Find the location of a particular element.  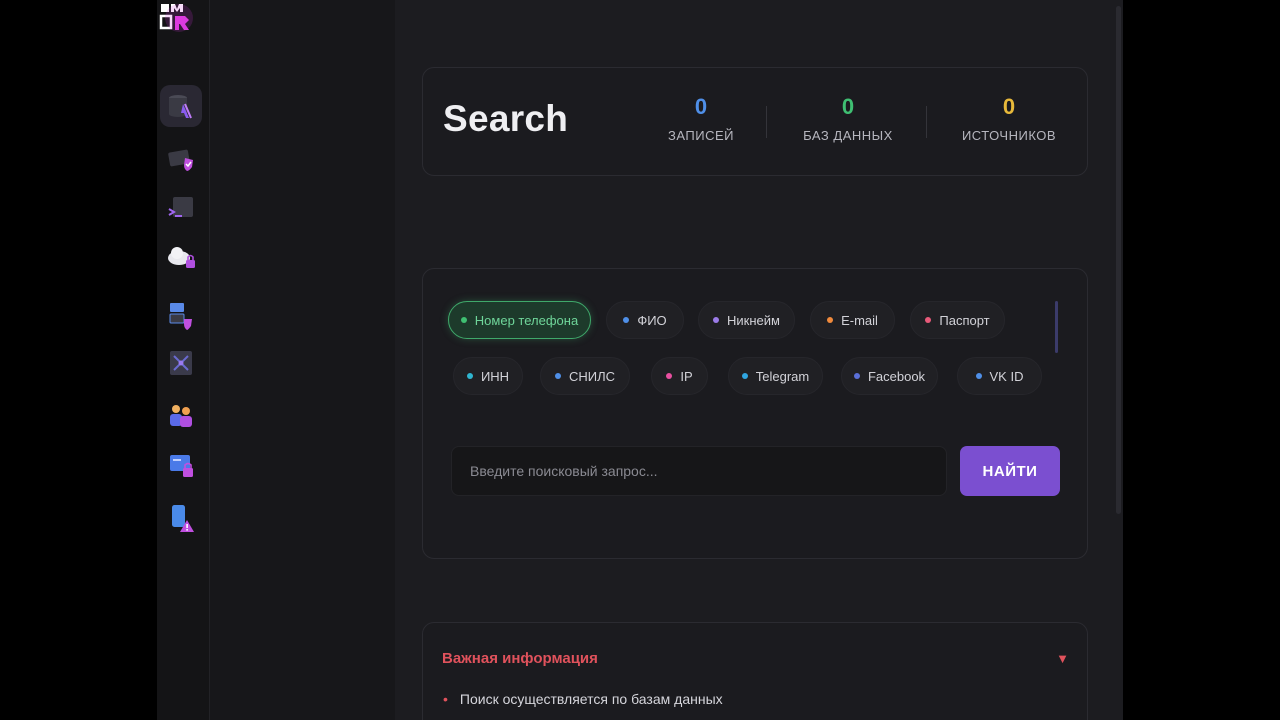

stat-records: 0 ЗАПИСЕЙ is located at coordinates (701, 117).